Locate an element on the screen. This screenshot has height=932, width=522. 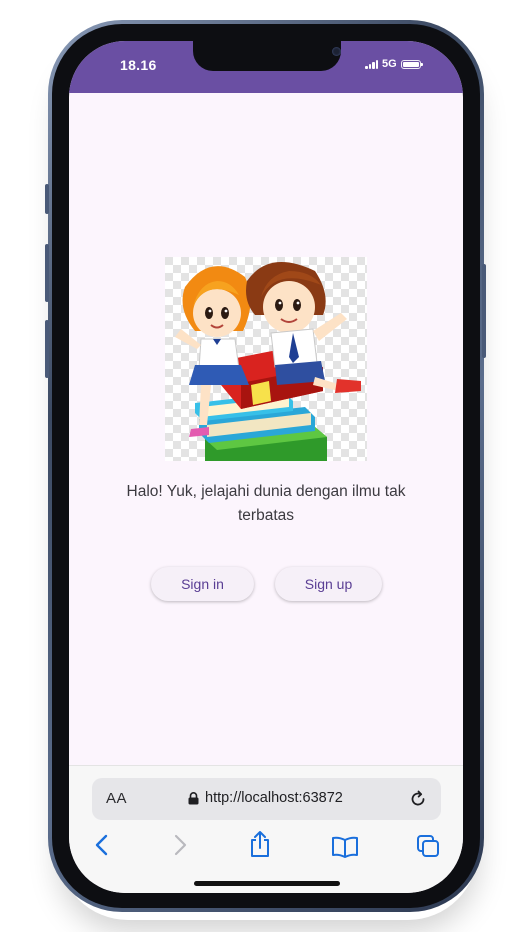
network-type: 5G is located at coordinates (389, 64).